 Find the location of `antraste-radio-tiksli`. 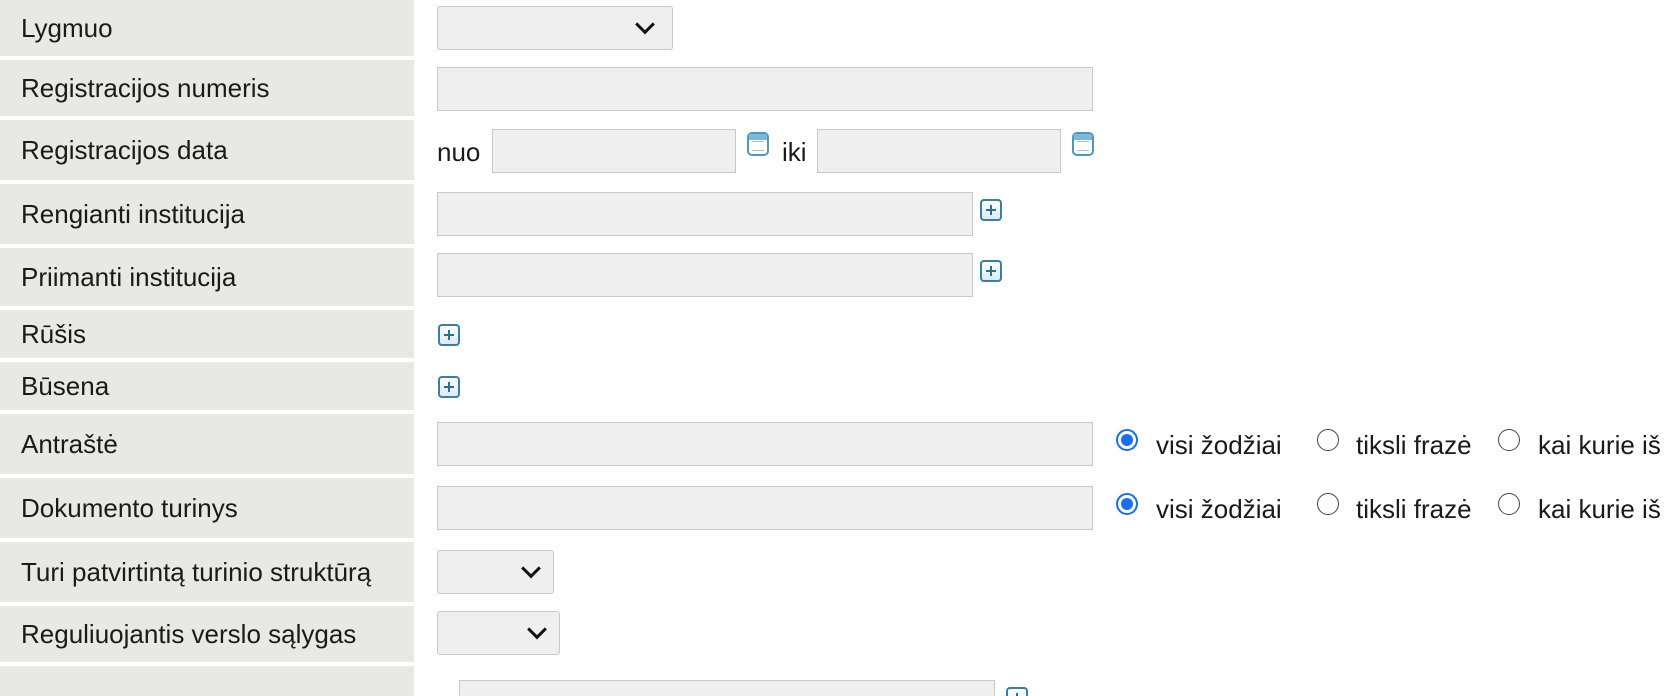

antraste-radio-tiksli is located at coordinates (1328, 440).